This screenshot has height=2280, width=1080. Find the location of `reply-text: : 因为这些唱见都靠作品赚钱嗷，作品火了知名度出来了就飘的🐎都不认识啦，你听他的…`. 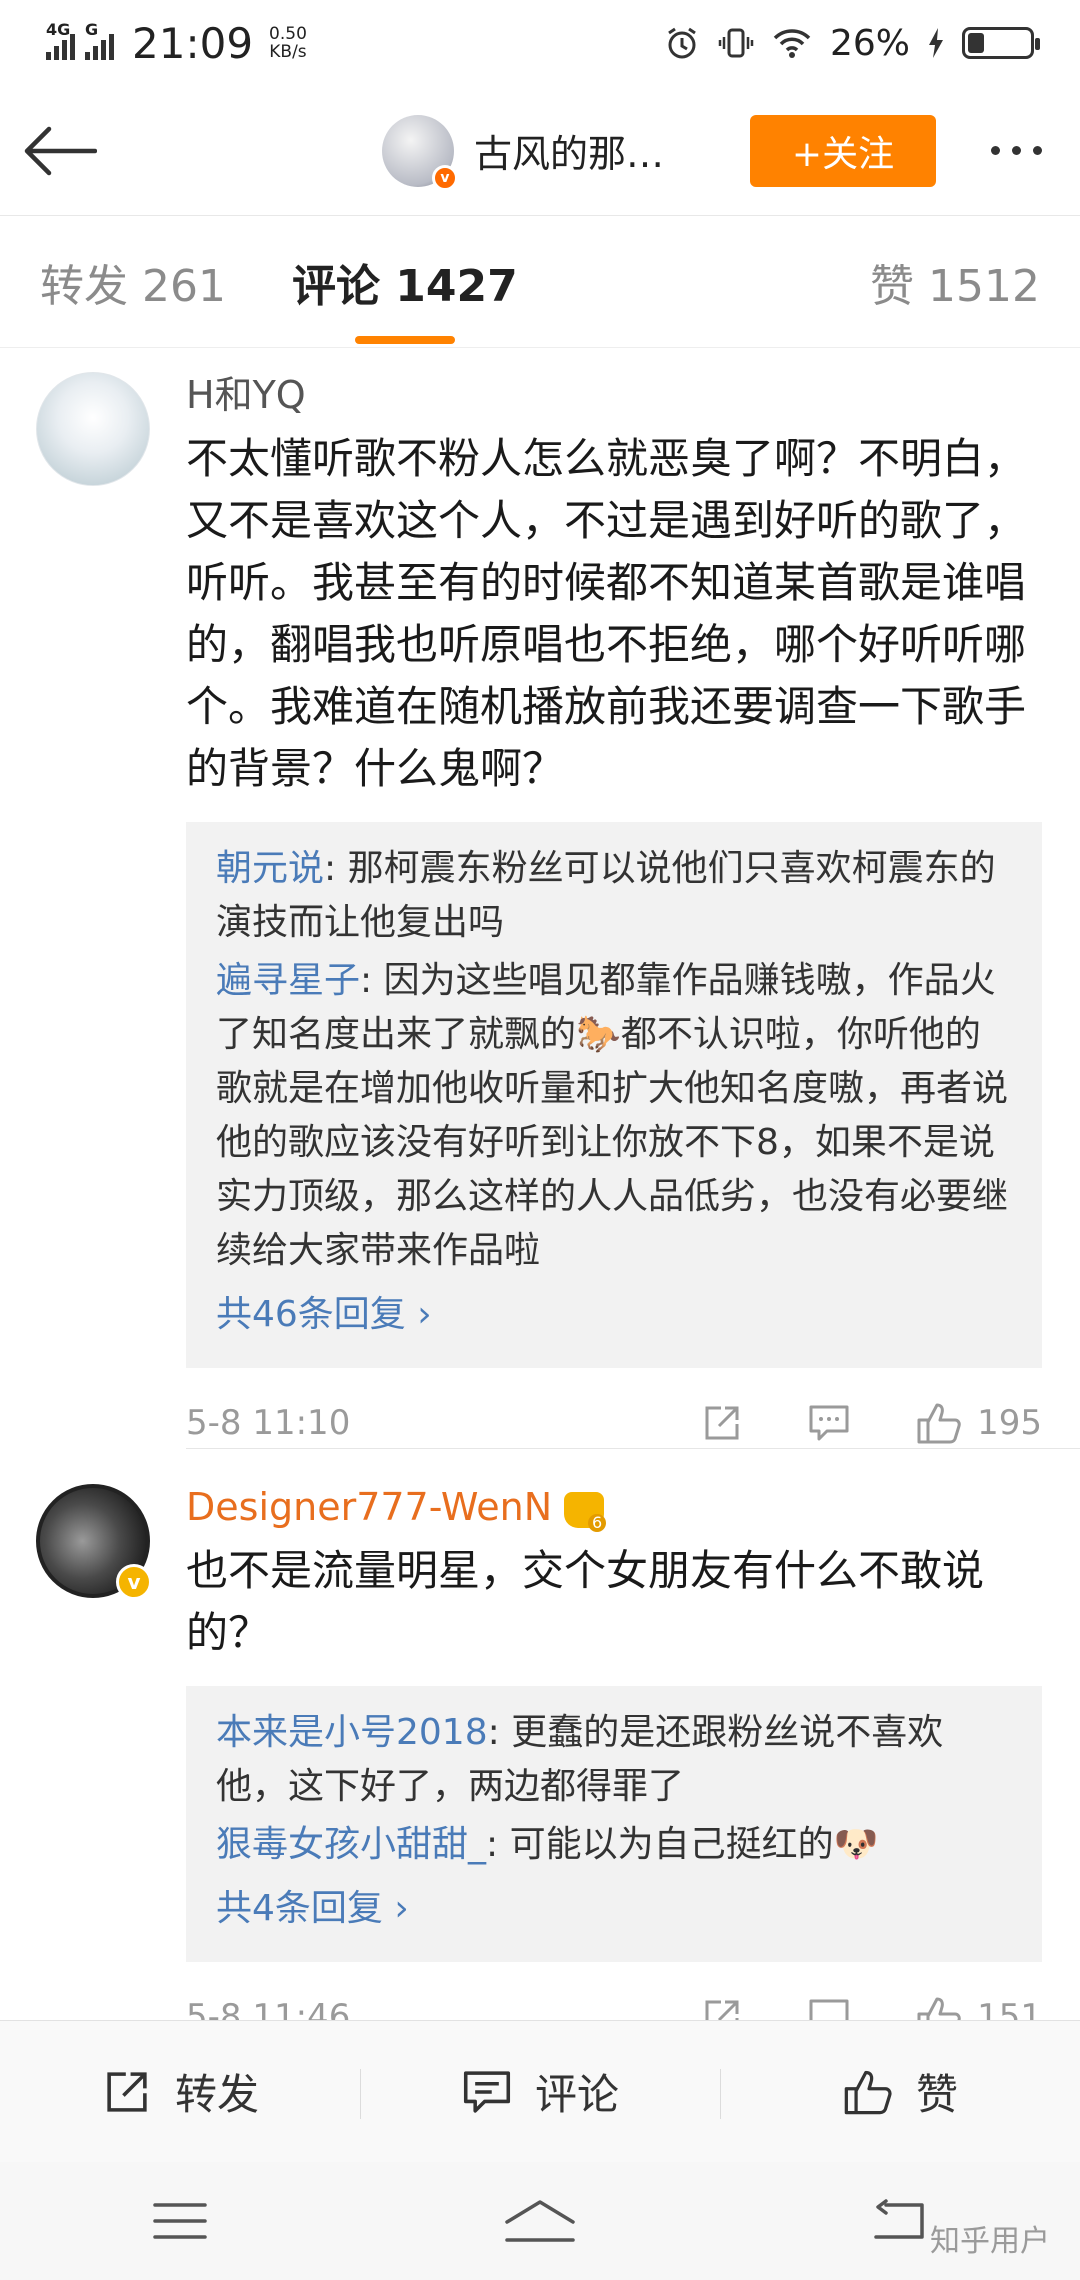

reply-text: : 因为这些唱见都靠作品赚钱嗷，作品火了知名度出来了就飘的🐎都不认识啦，你听他的… is located at coordinates (612, 1115).